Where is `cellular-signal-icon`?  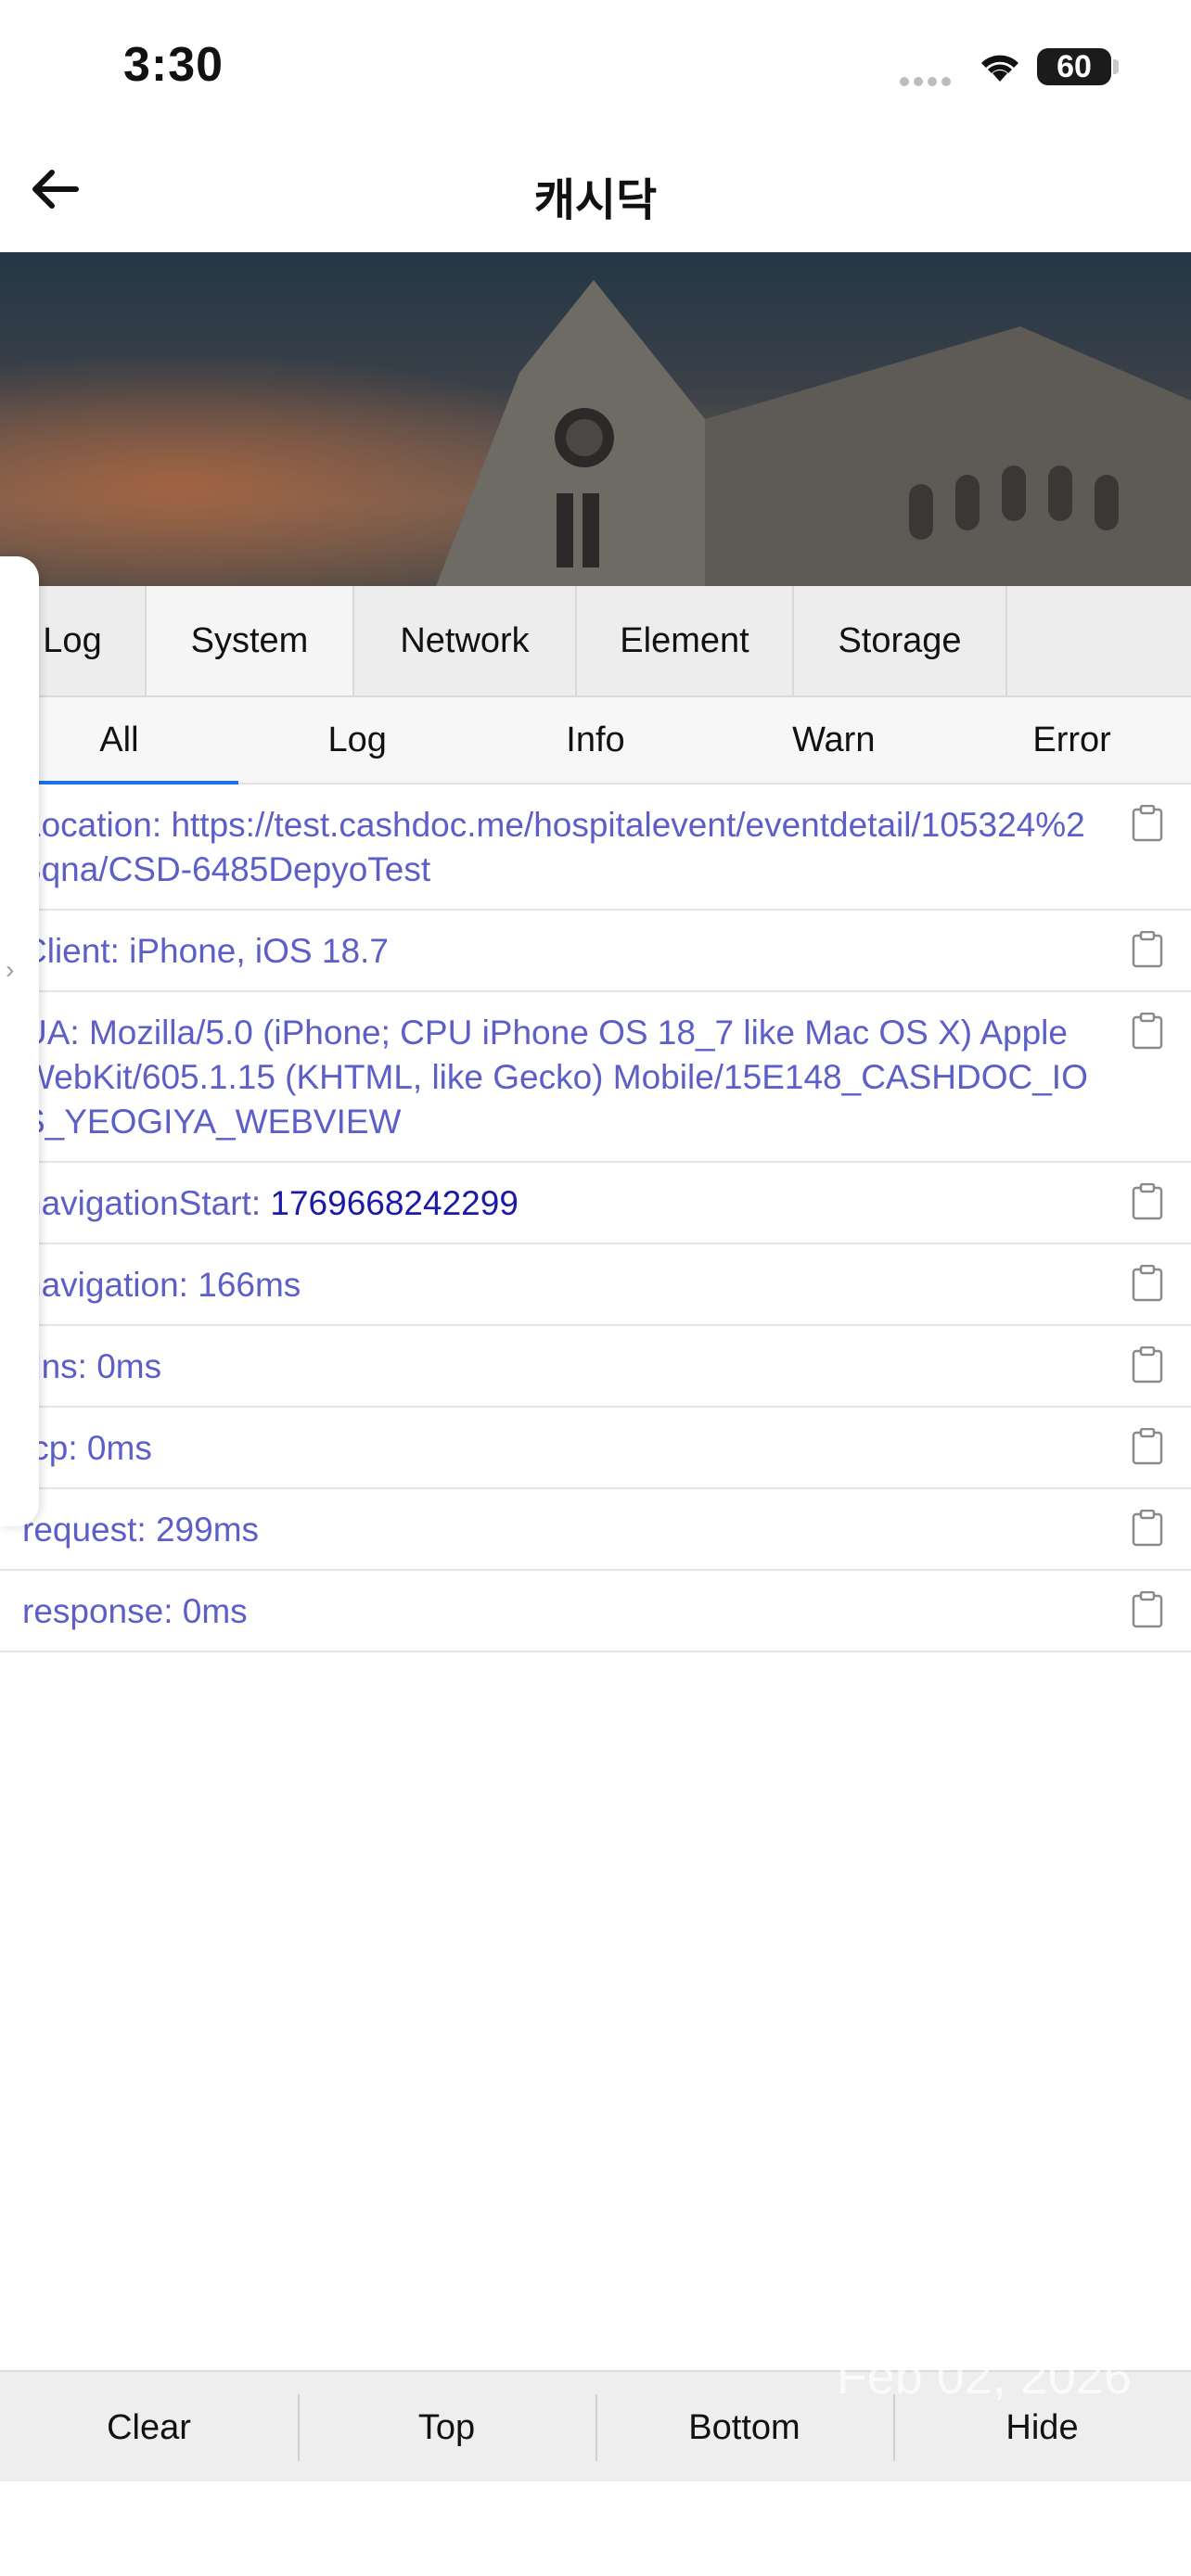
cellular-signal-icon is located at coordinates (927, 82).